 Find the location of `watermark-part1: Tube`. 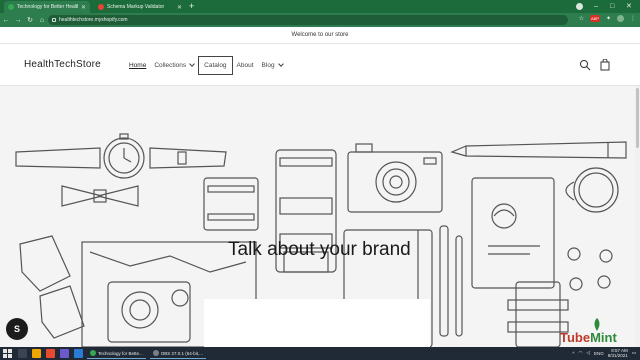

watermark-part1: Tube is located at coordinates (575, 337).